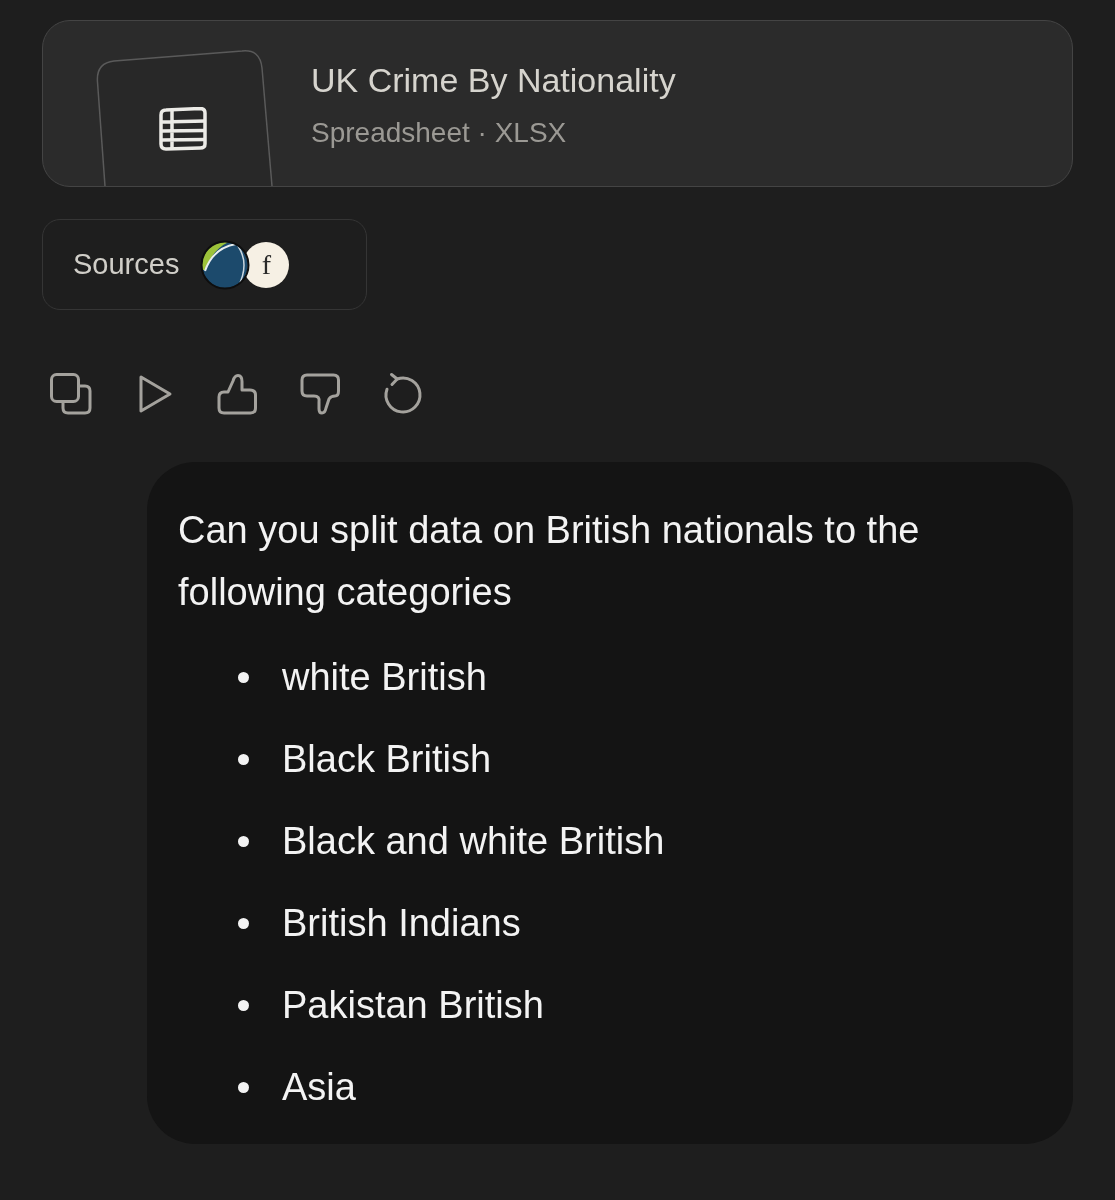 The height and width of the screenshot is (1200, 1115). What do you see at coordinates (549, 561) in the screenshot?
I see `message-text: Can you split data on British nationals to the following categories` at bounding box center [549, 561].